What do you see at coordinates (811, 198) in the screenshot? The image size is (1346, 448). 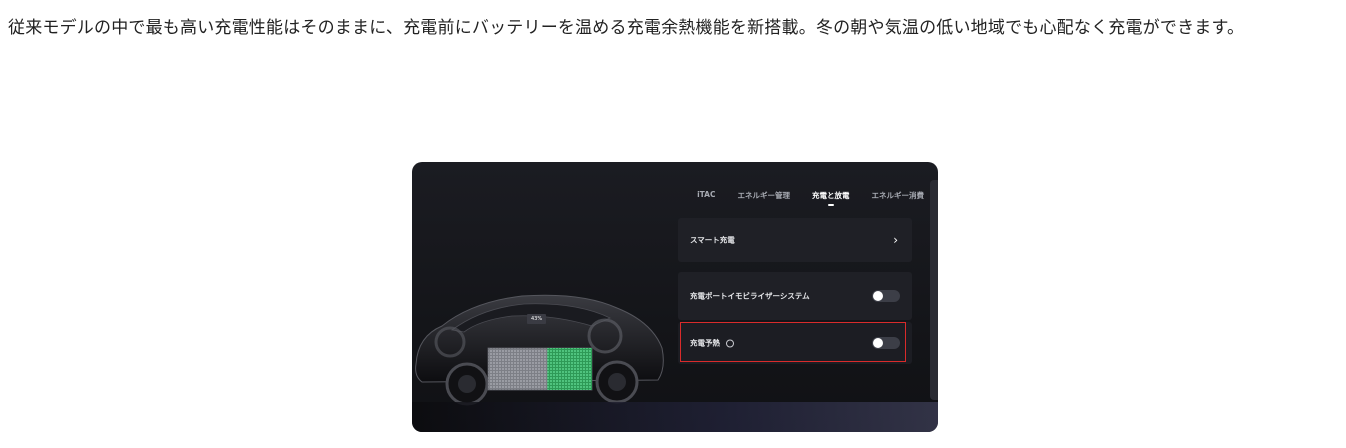 I see `tab-bar: iTAC エネルギー管理 充電と放電 エネルギー消費` at bounding box center [811, 198].